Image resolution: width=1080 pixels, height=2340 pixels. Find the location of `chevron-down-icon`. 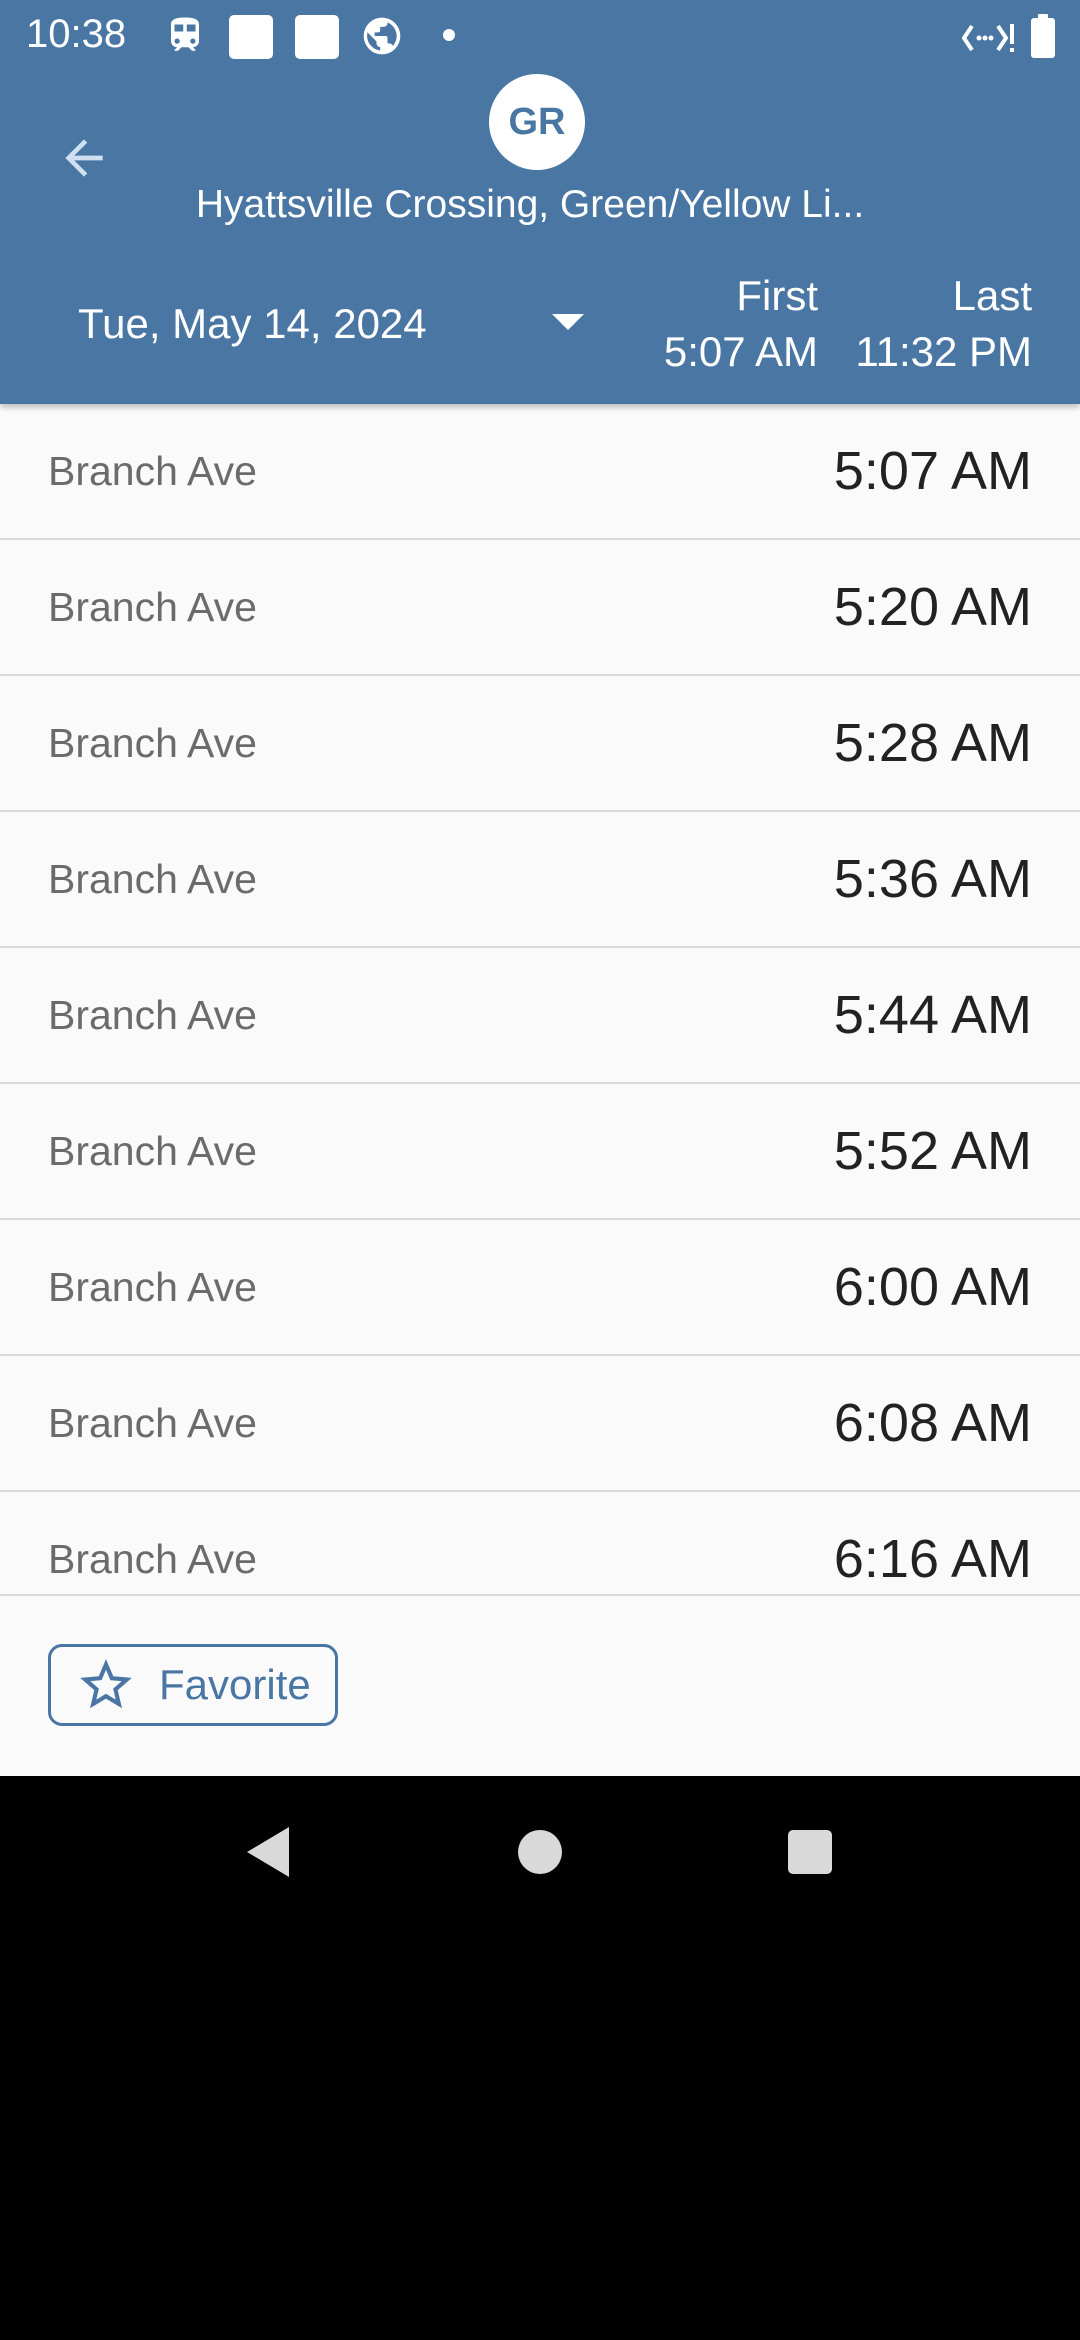

chevron-down-icon is located at coordinates (568, 322).